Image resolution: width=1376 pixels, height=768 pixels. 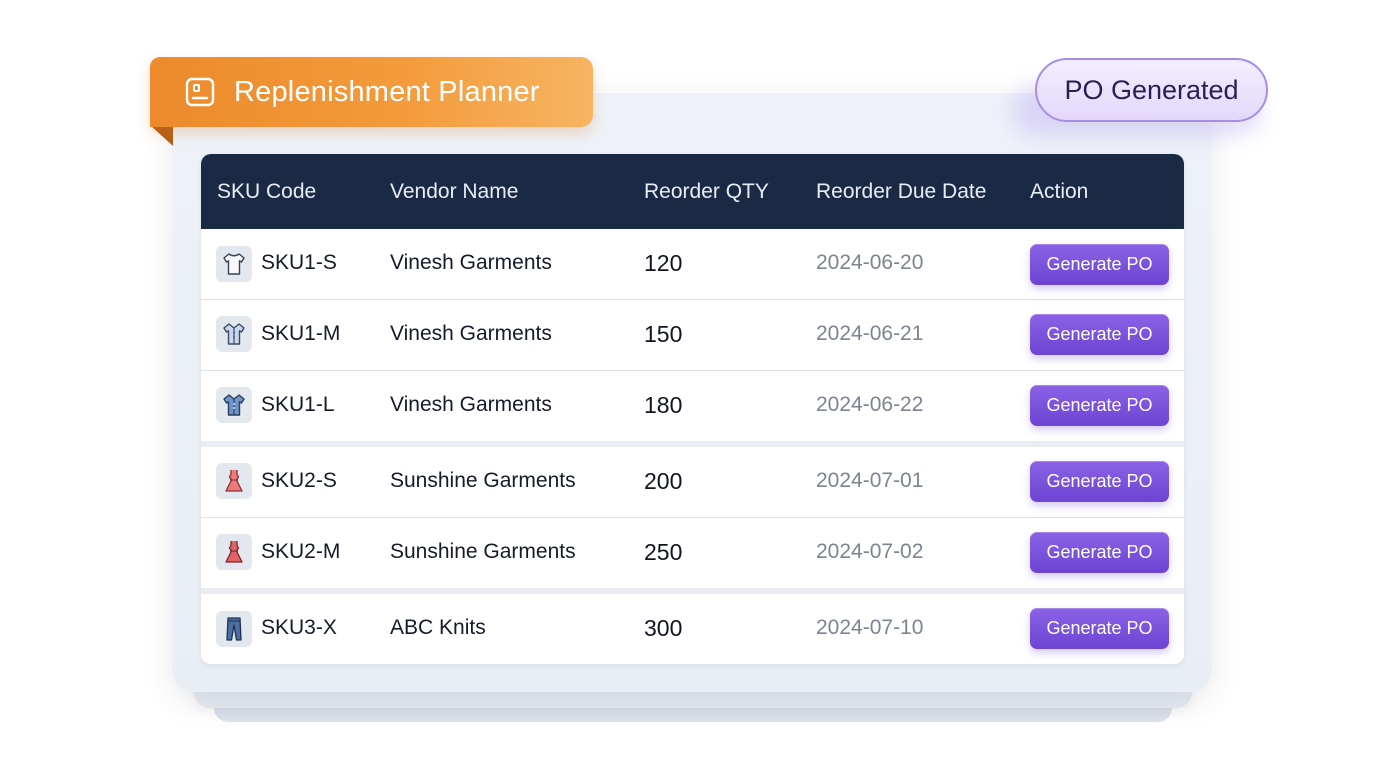 What do you see at coordinates (162, 136) in the screenshot?
I see `title-tab-fold` at bounding box center [162, 136].